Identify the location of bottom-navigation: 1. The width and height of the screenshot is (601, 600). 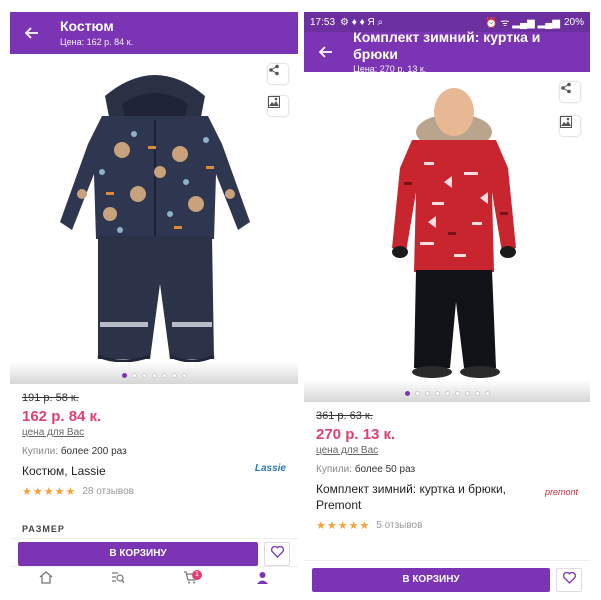
(154, 579).